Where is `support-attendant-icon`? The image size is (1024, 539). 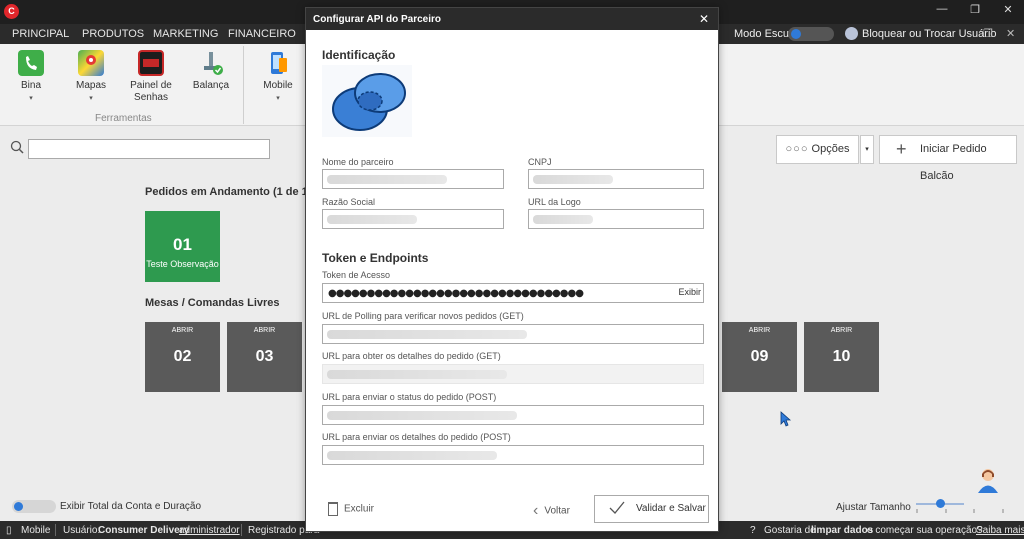
support-attendant-icon is located at coordinates (988, 480).